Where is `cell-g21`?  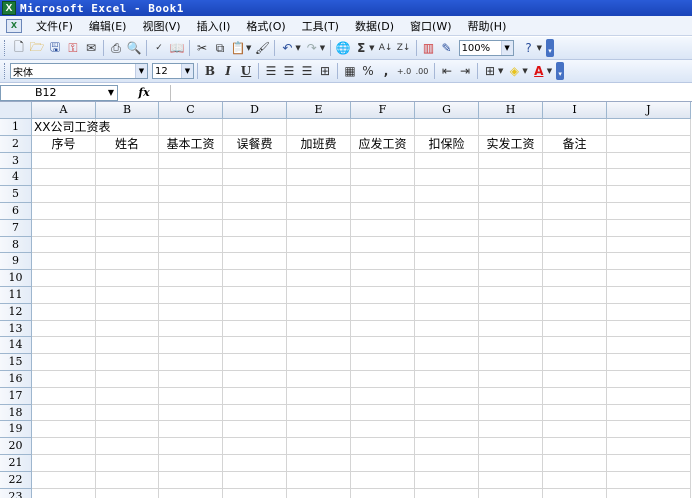
cell-g21 is located at coordinates (447, 463).